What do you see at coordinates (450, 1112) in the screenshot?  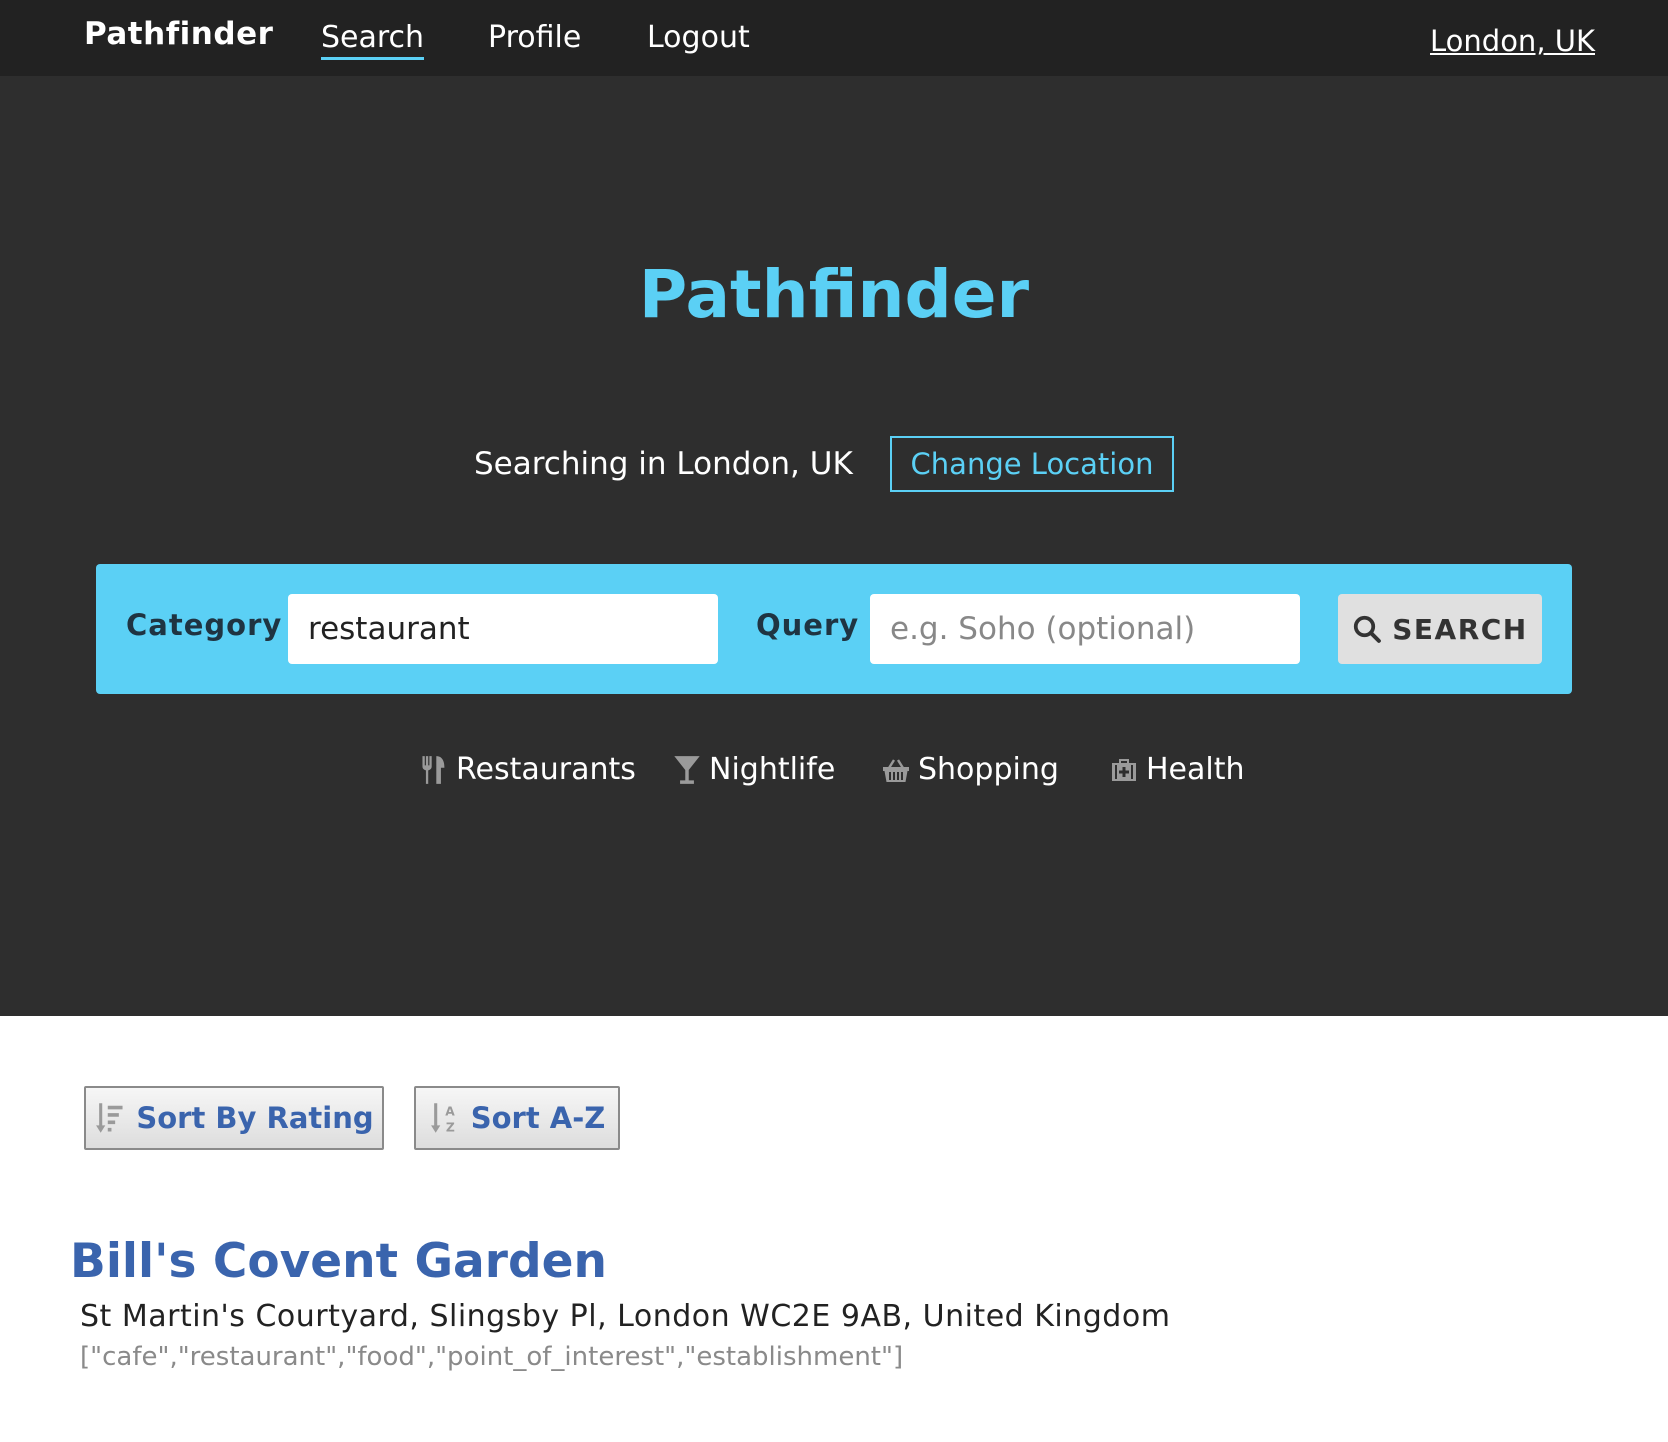 I see `svg-text: A` at bounding box center [450, 1112].